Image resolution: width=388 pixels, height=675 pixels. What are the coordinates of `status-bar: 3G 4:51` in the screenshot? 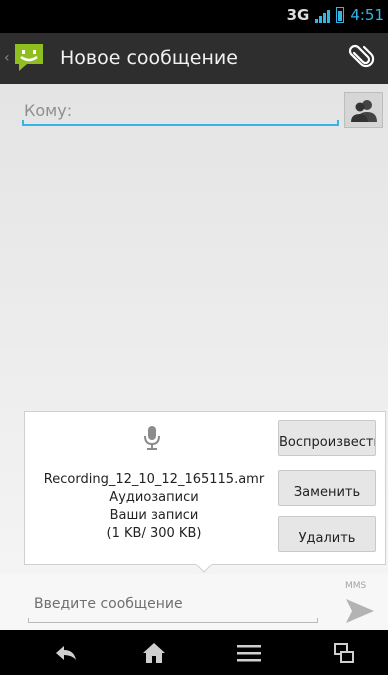 It's located at (194, 16).